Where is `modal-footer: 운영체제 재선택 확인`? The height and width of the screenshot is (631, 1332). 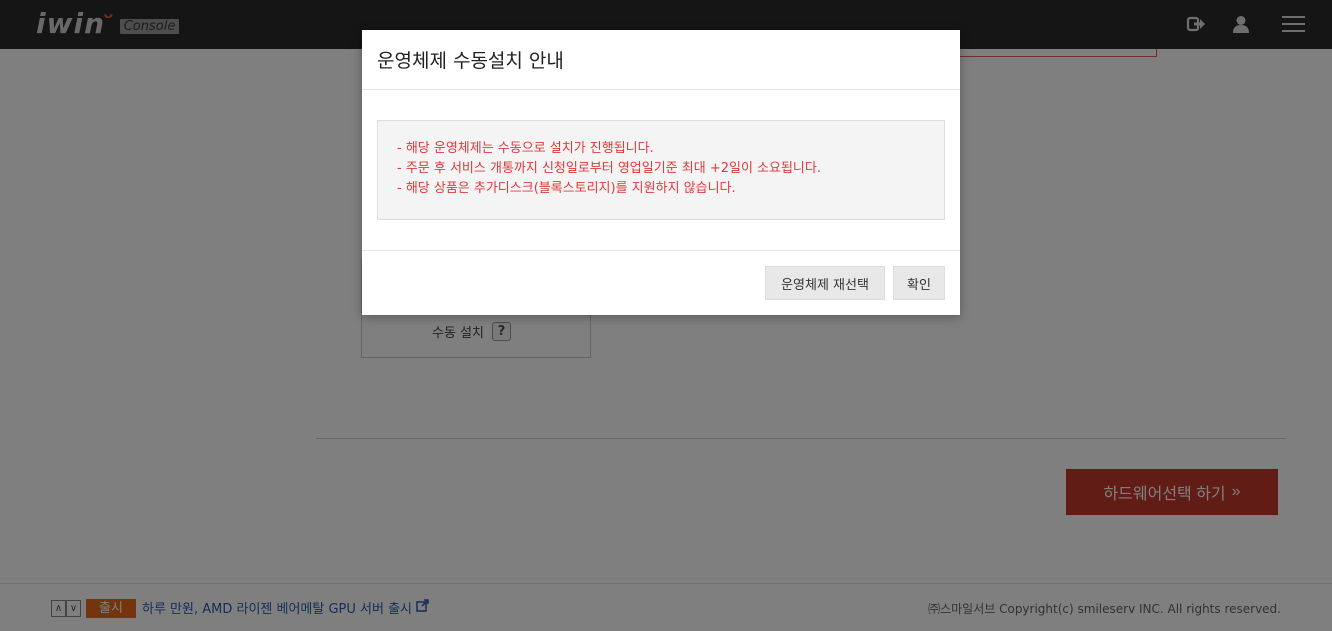
modal-footer: 운영체제 재선택 확인 is located at coordinates (661, 283).